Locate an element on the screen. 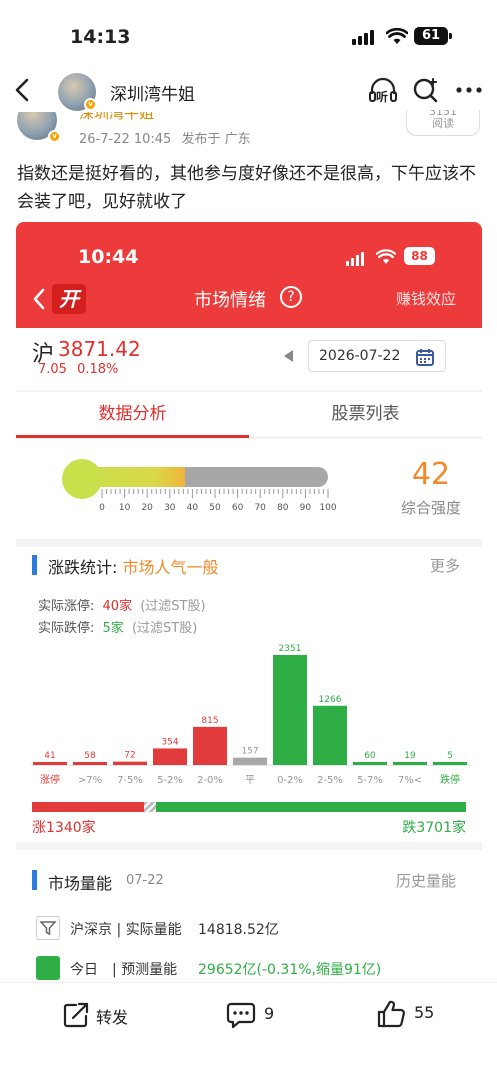  bottom-action-bar: 转发 9 55 is located at coordinates (248, 1031).